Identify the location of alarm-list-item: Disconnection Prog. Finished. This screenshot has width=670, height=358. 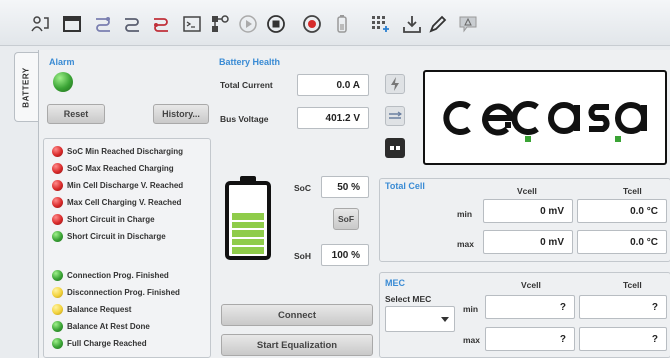
(116, 292).